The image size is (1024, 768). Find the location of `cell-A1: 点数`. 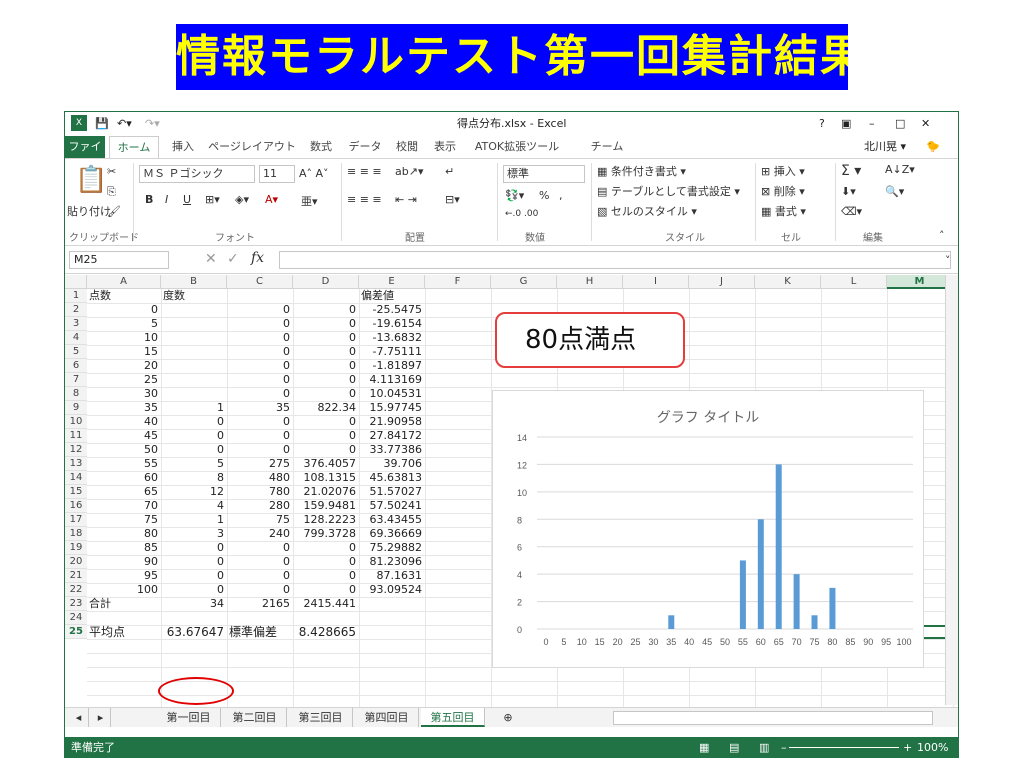

cell-A1: 点数 is located at coordinates (125, 296).